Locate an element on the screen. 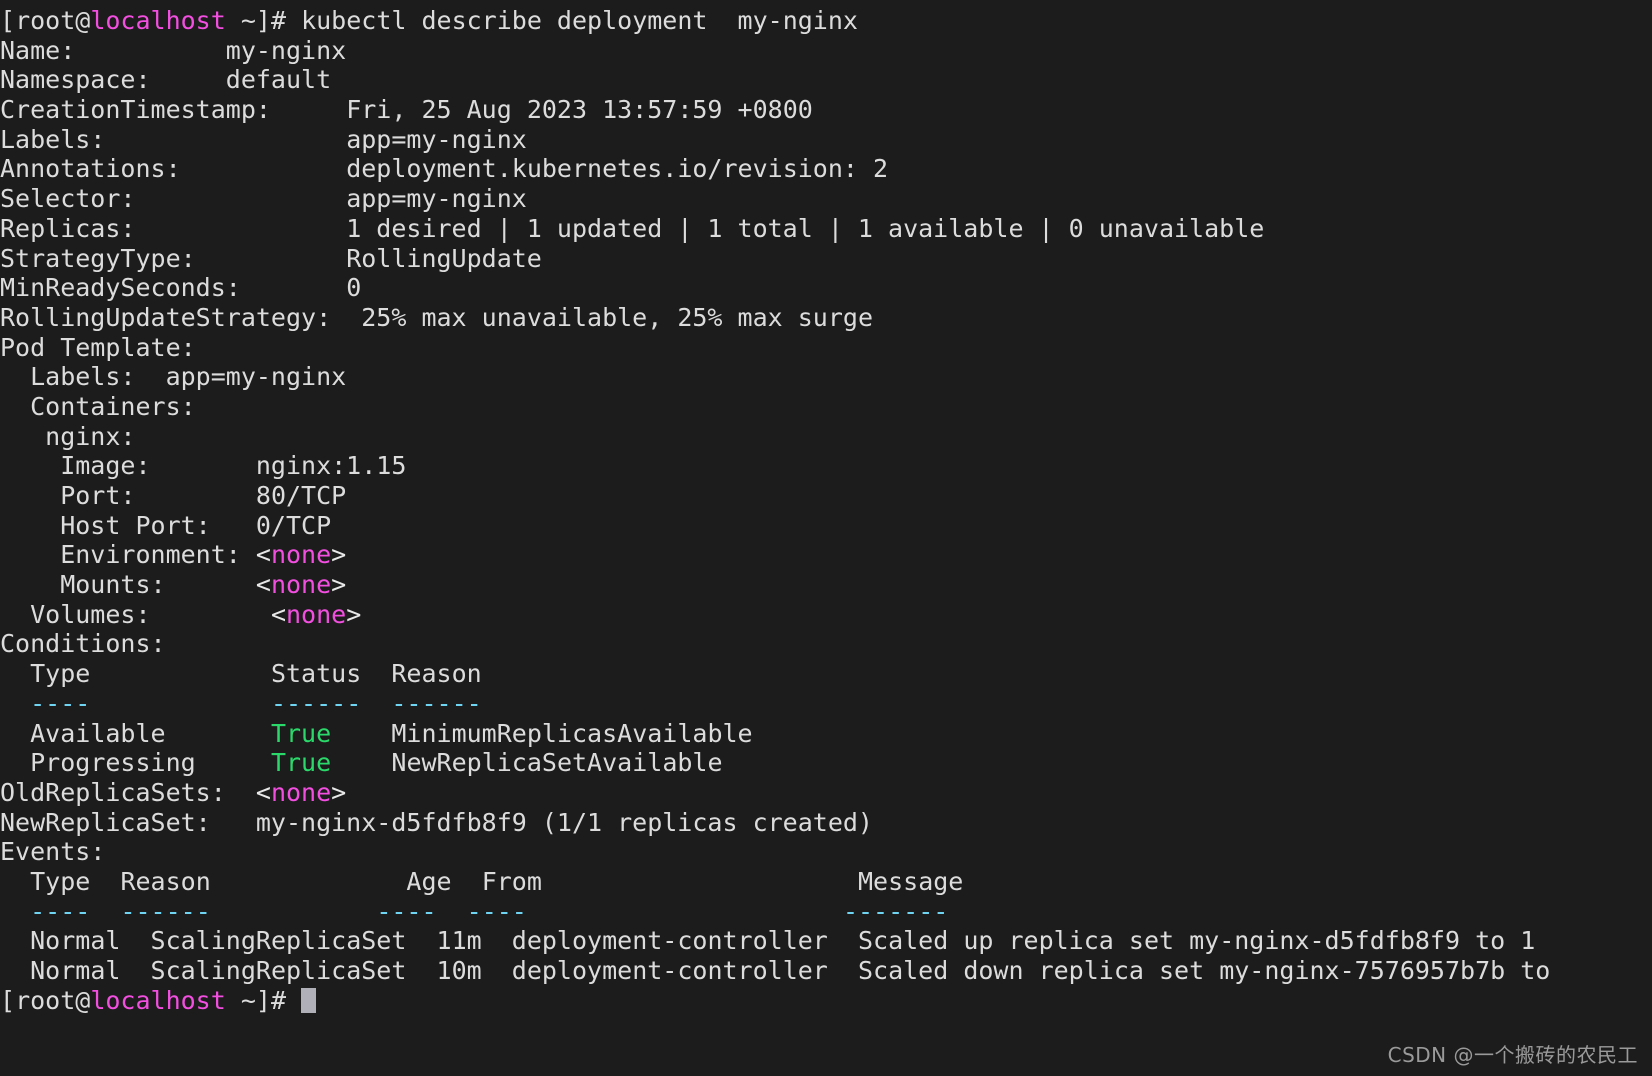  events-col-age: Age is located at coordinates (429, 881).